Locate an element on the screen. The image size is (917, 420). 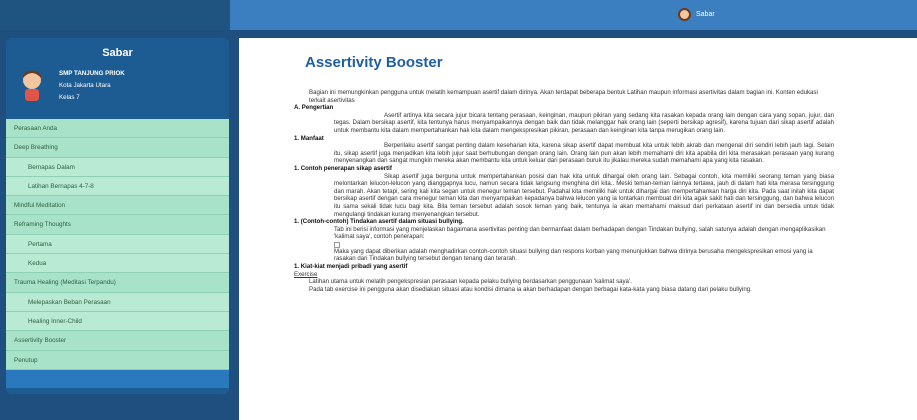
section-heading: A. Pengertian is located at coordinates (314, 108).